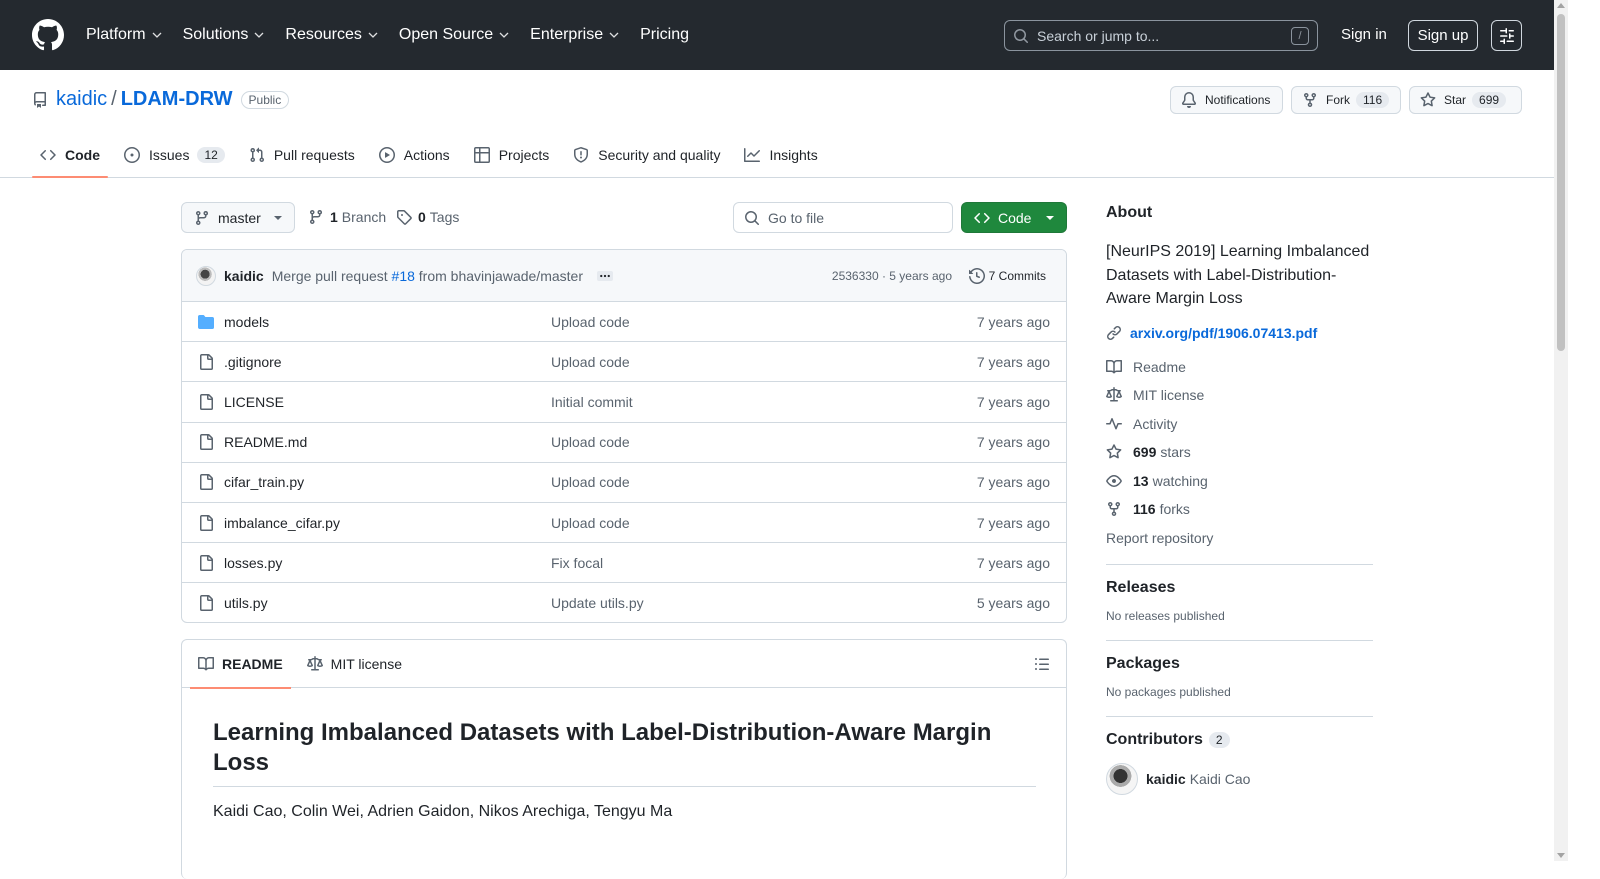 The width and height of the screenshot is (1600, 879). Describe the element at coordinates (265, 442) in the screenshot. I see `file-name-link: README.md` at that location.